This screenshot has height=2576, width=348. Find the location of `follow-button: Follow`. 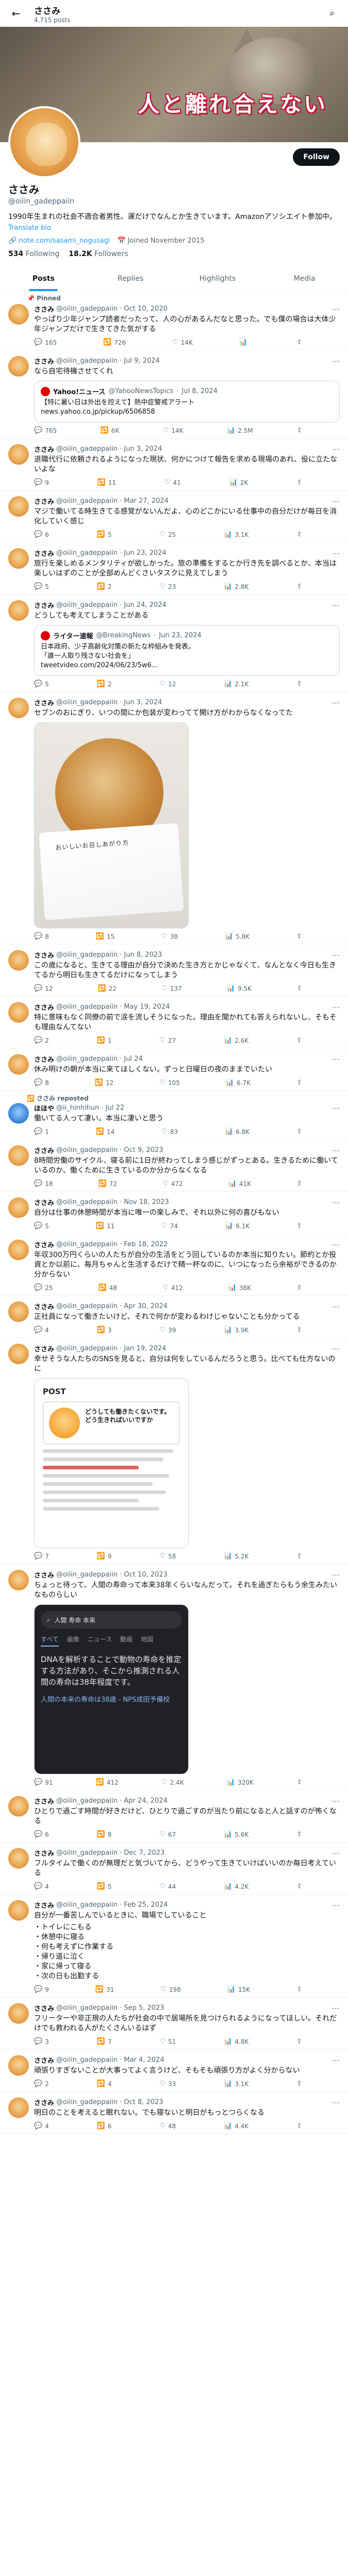

follow-button: Follow is located at coordinates (316, 157).